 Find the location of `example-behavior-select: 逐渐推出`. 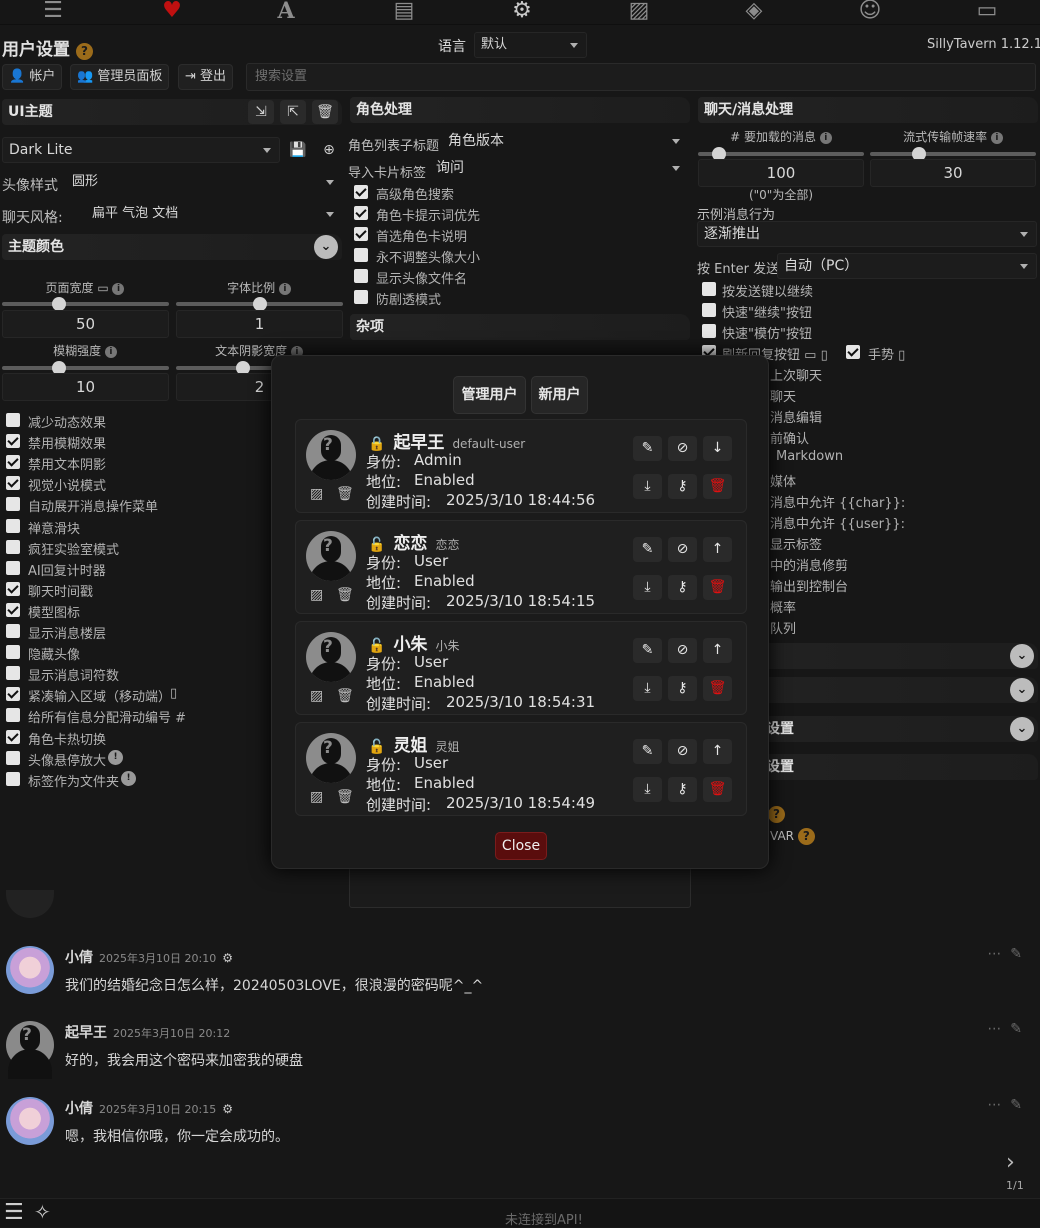

example-behavior-select: 逐渐推出 is located at coordinates (867, 234).